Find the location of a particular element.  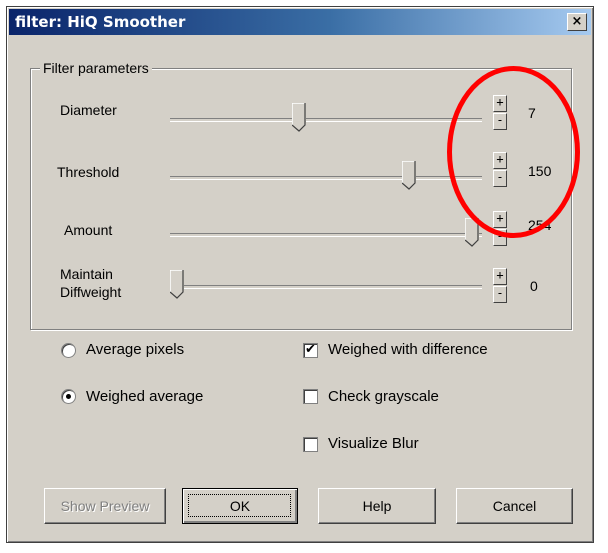

slider-track-diffweight is located at coordinates (326, 287).